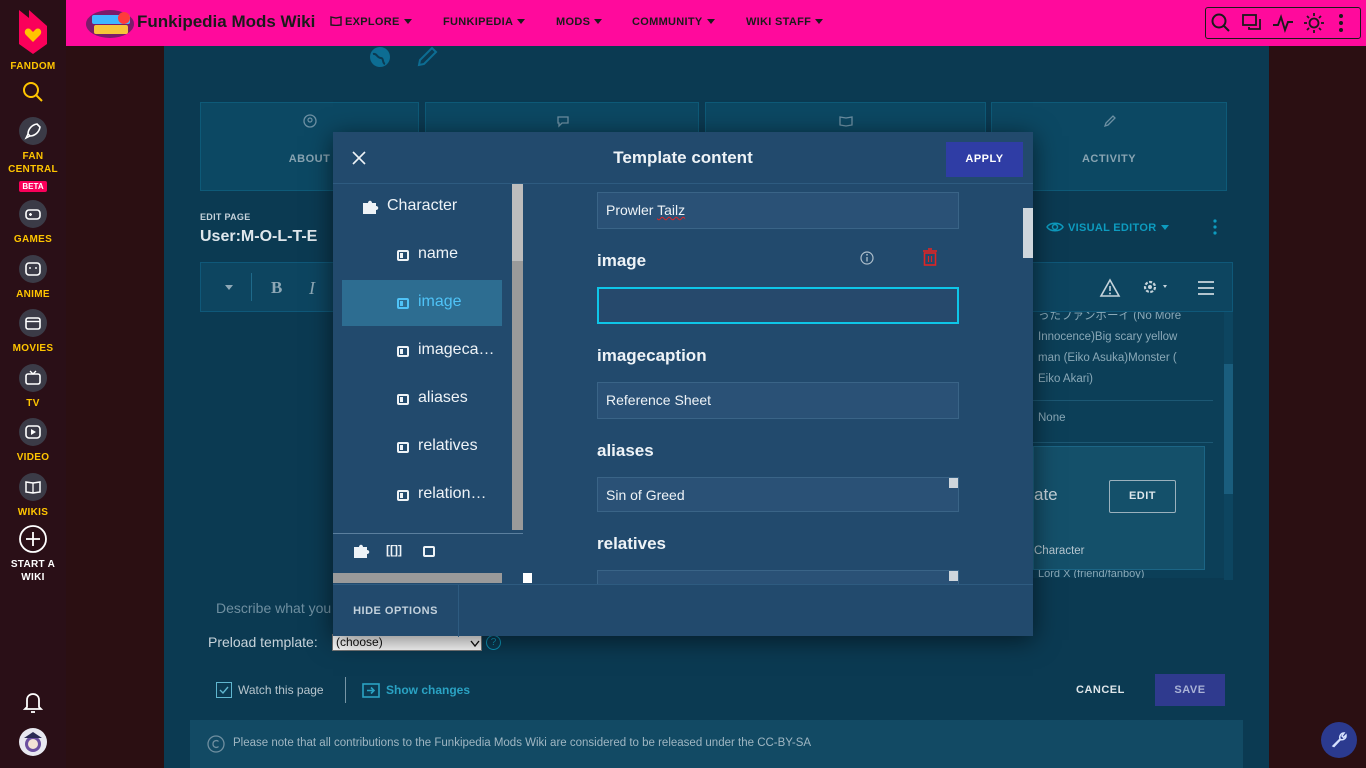 The height and width of the screenshot is (768, 1366). I want to click on outline-param-name: name, so click(422, 255).